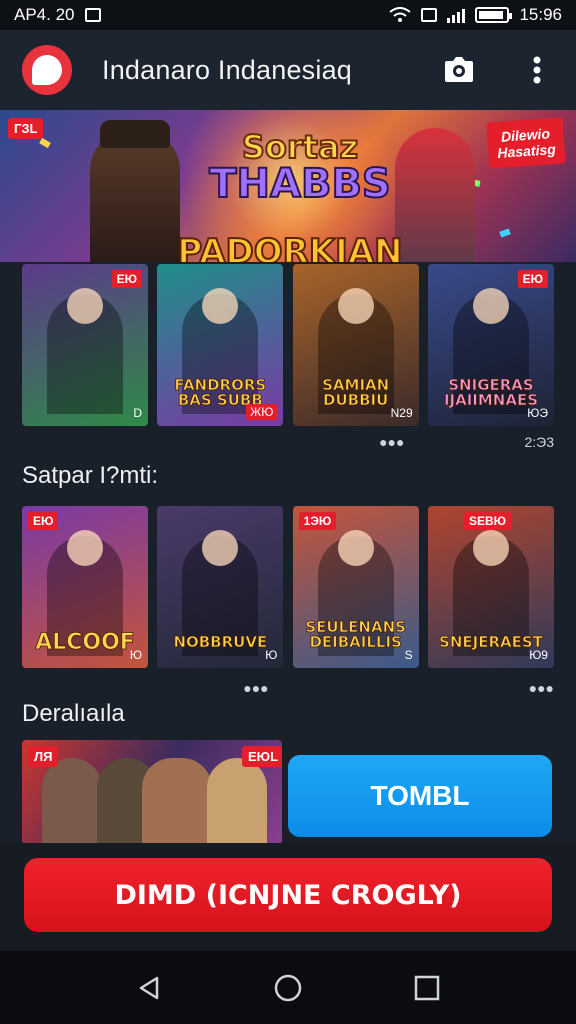  I want to click on back-icon, so click(149, 988).